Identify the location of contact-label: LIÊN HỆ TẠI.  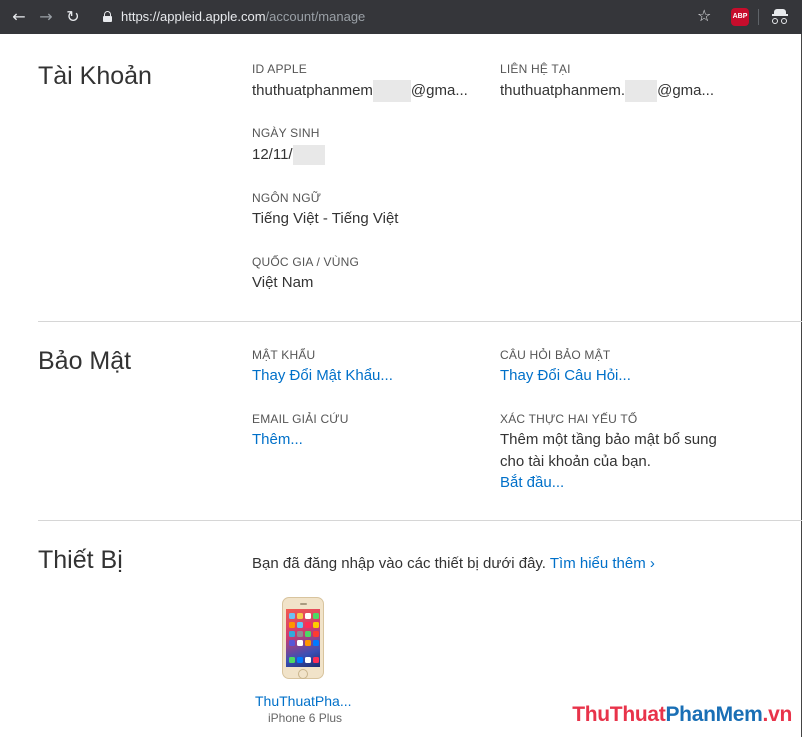
(535, 69).